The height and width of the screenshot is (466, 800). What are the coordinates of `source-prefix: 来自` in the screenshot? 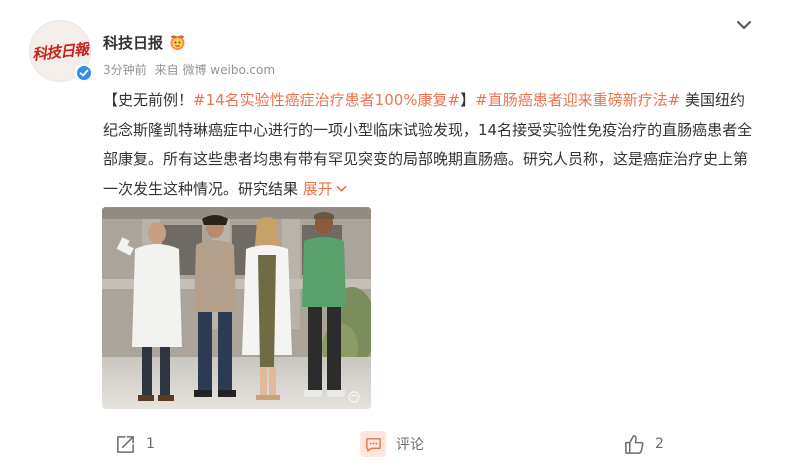 It's located at (166, 70).